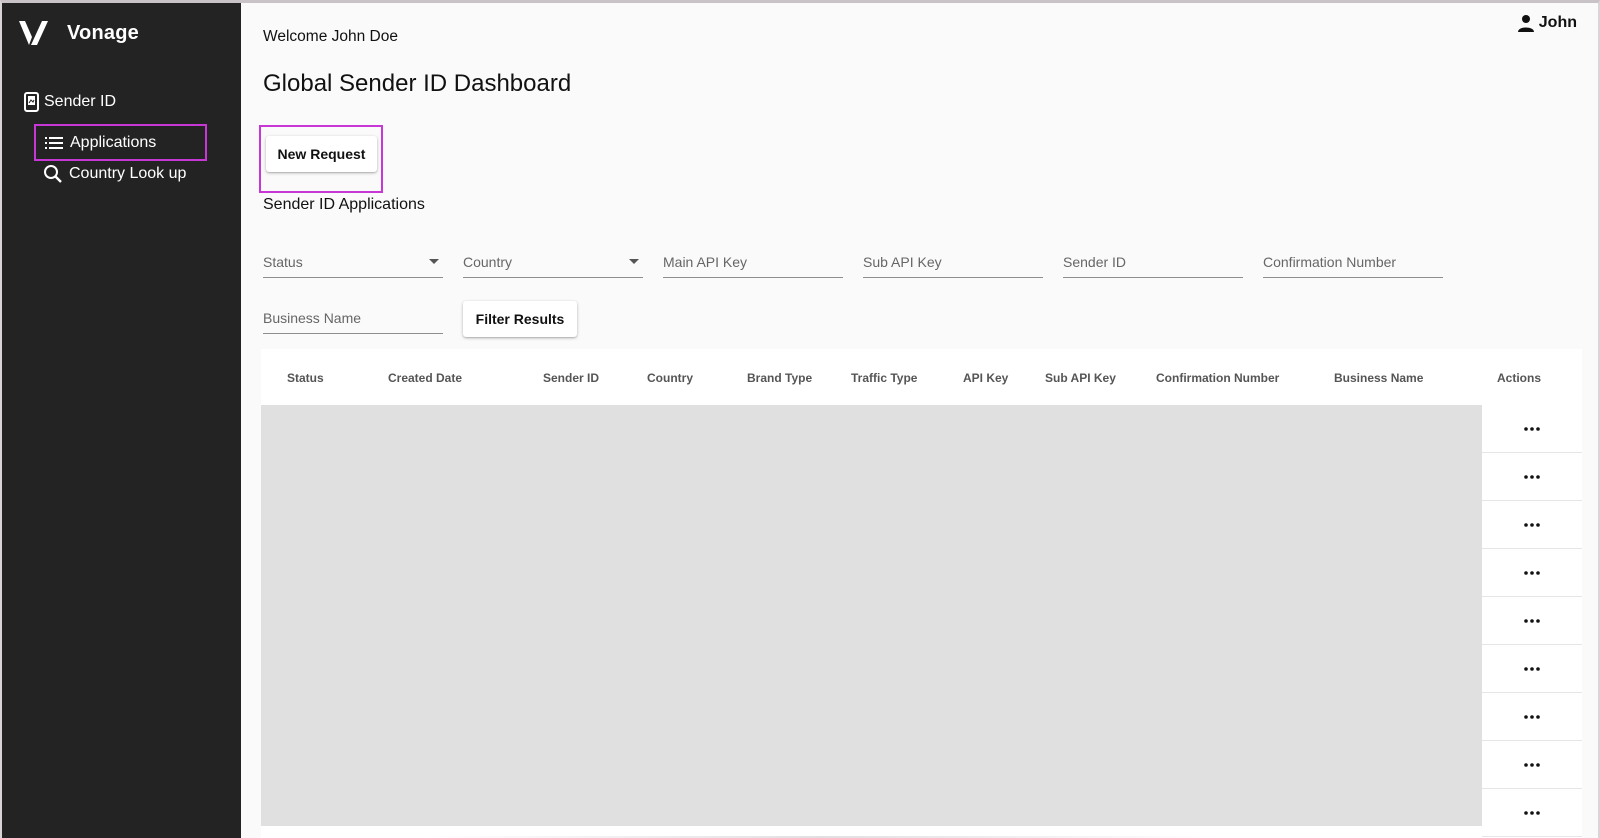  I want to click on column-header-sender-id: Sender ID, so click(571, 378).